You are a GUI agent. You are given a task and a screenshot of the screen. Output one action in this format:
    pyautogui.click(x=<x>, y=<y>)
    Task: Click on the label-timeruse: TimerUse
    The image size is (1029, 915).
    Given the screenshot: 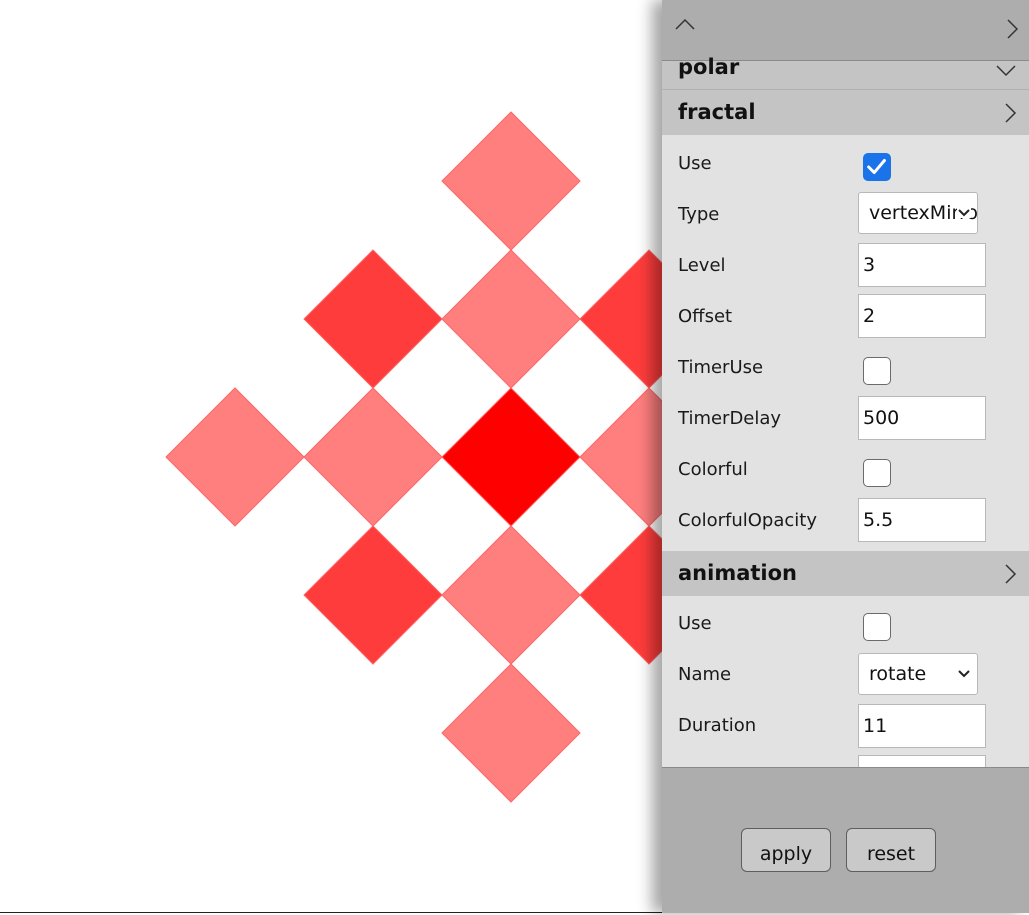 What is the action you would take?
    pyautogui.click(x=721, y=367)
    